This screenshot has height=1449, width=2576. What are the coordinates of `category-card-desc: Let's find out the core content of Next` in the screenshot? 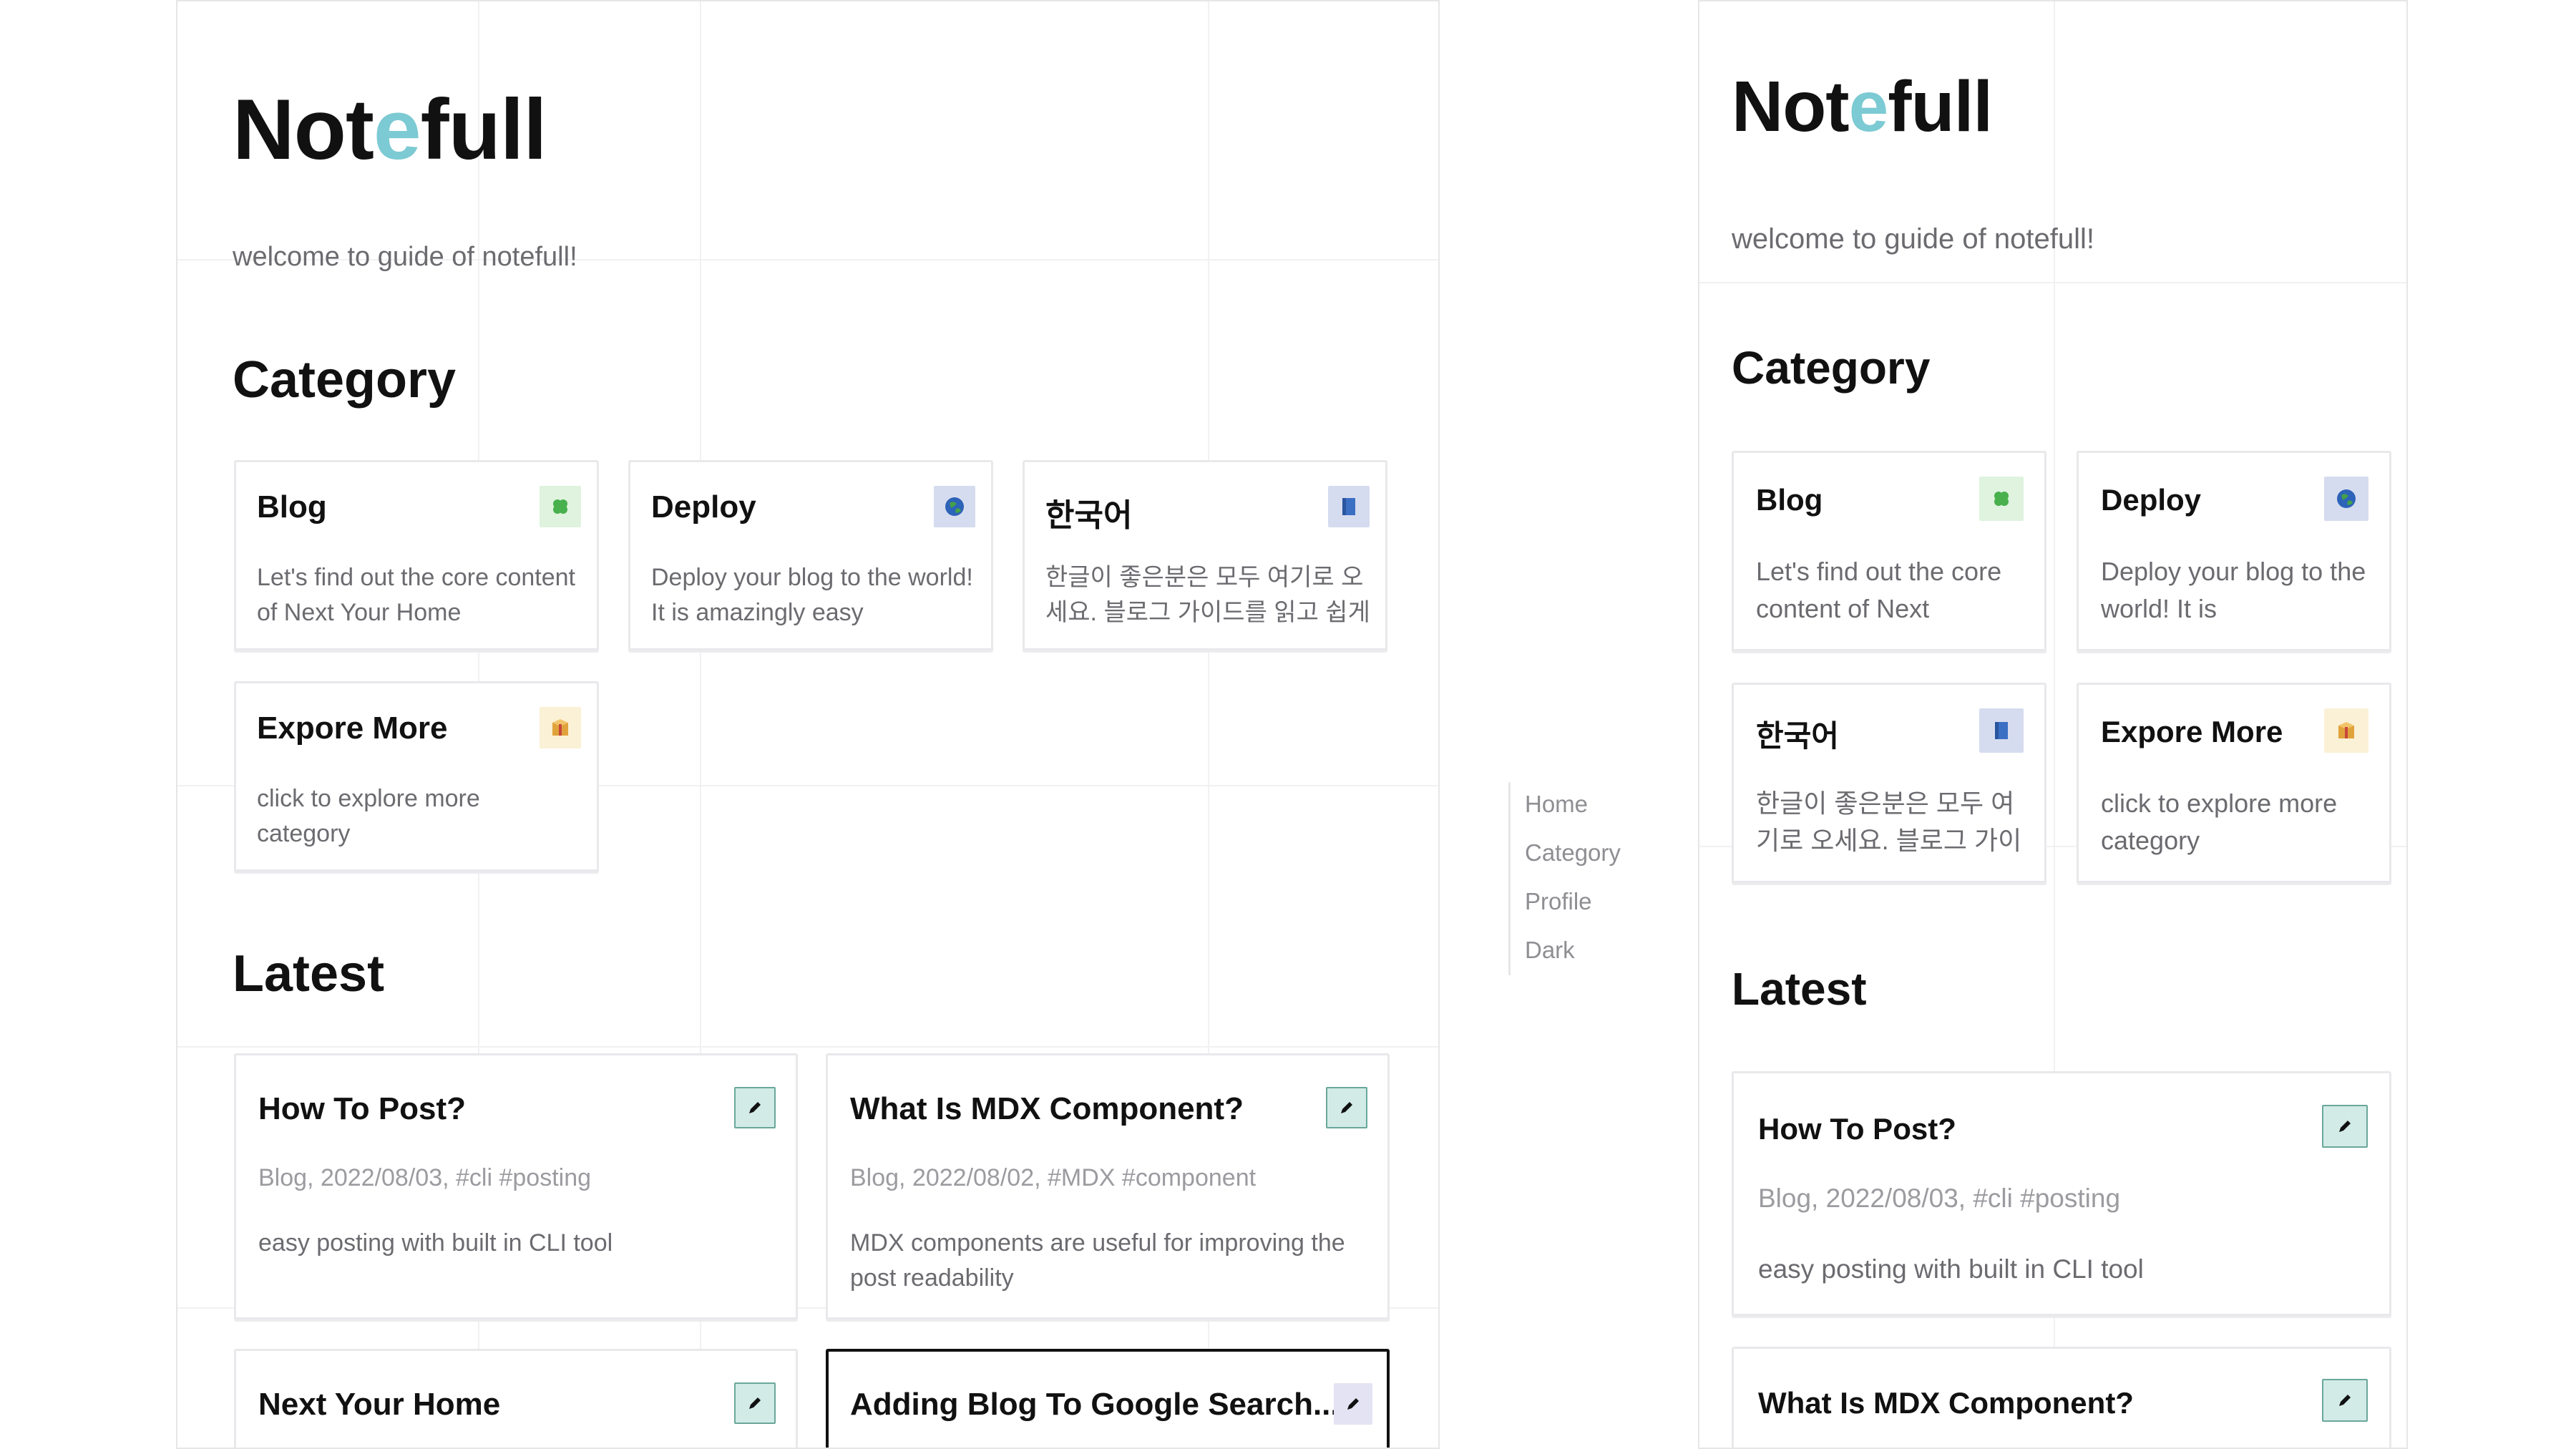 It's located at (1879, 590).